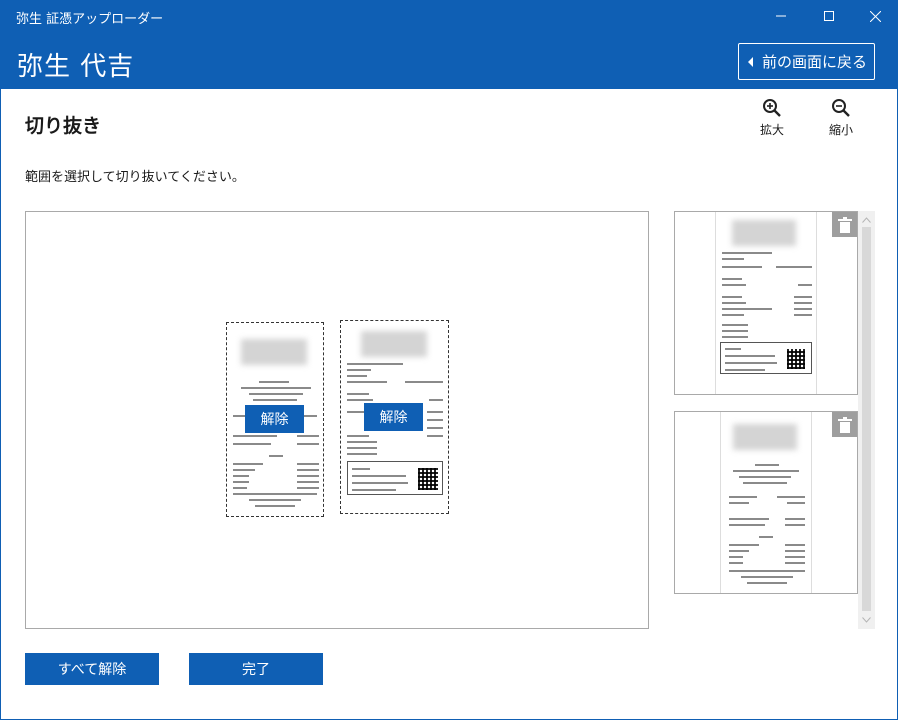 This screenshot has width=898, height=720. What do you see at coordinates (796, 359) in the screenshot?
I see `qr-code-image` at bounding box center [796, 359].